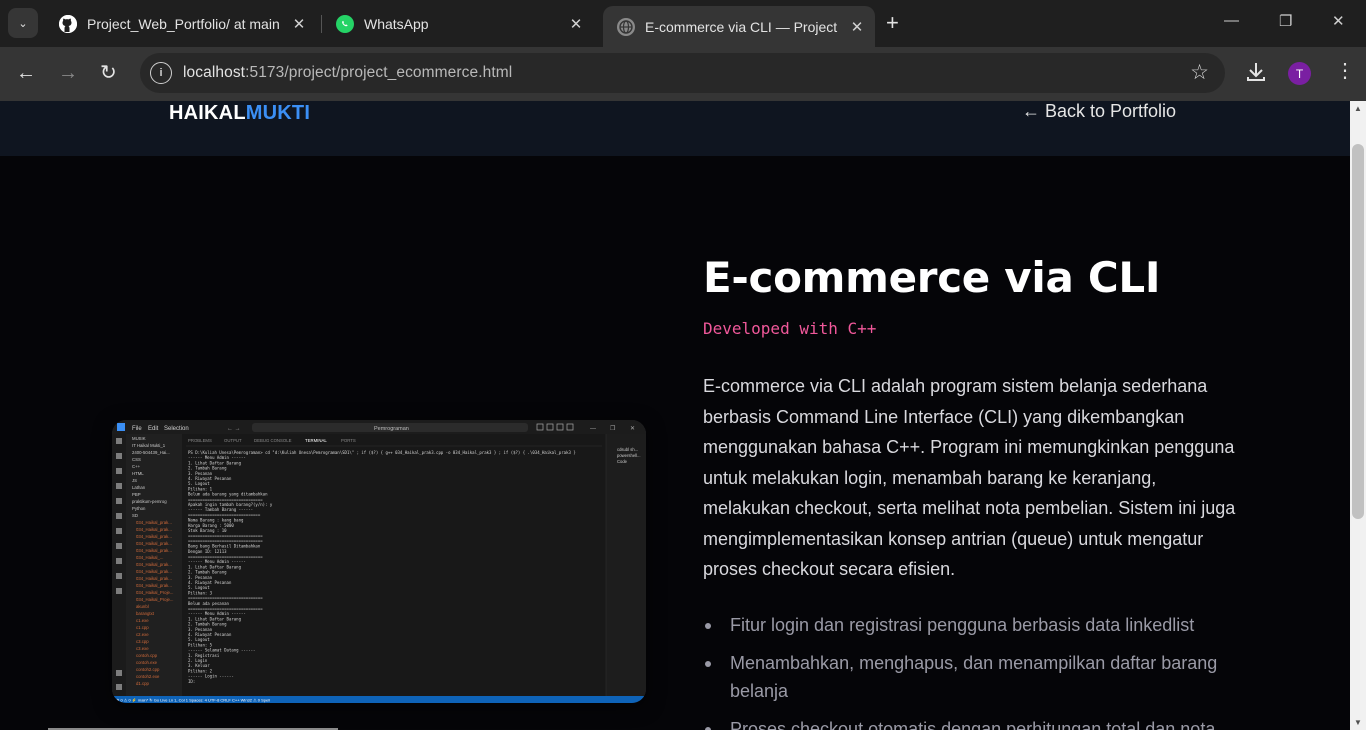  Describe the element at coordinates (68, 23) in the screenshot. I see `github-icon` at that location.